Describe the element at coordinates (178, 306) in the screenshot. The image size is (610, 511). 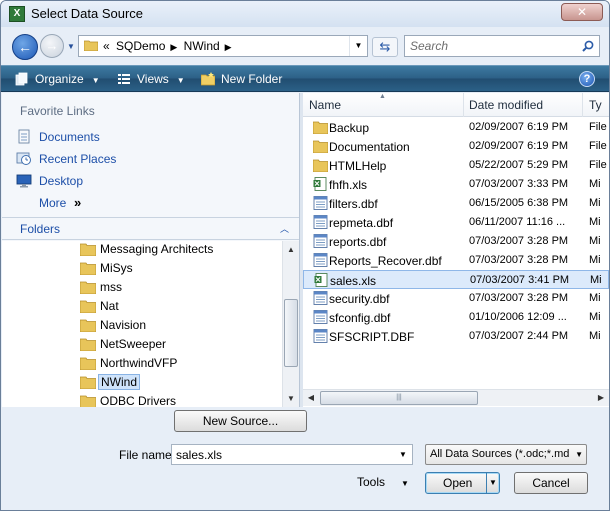
I see `tree-item-nat: Nat` at that location.